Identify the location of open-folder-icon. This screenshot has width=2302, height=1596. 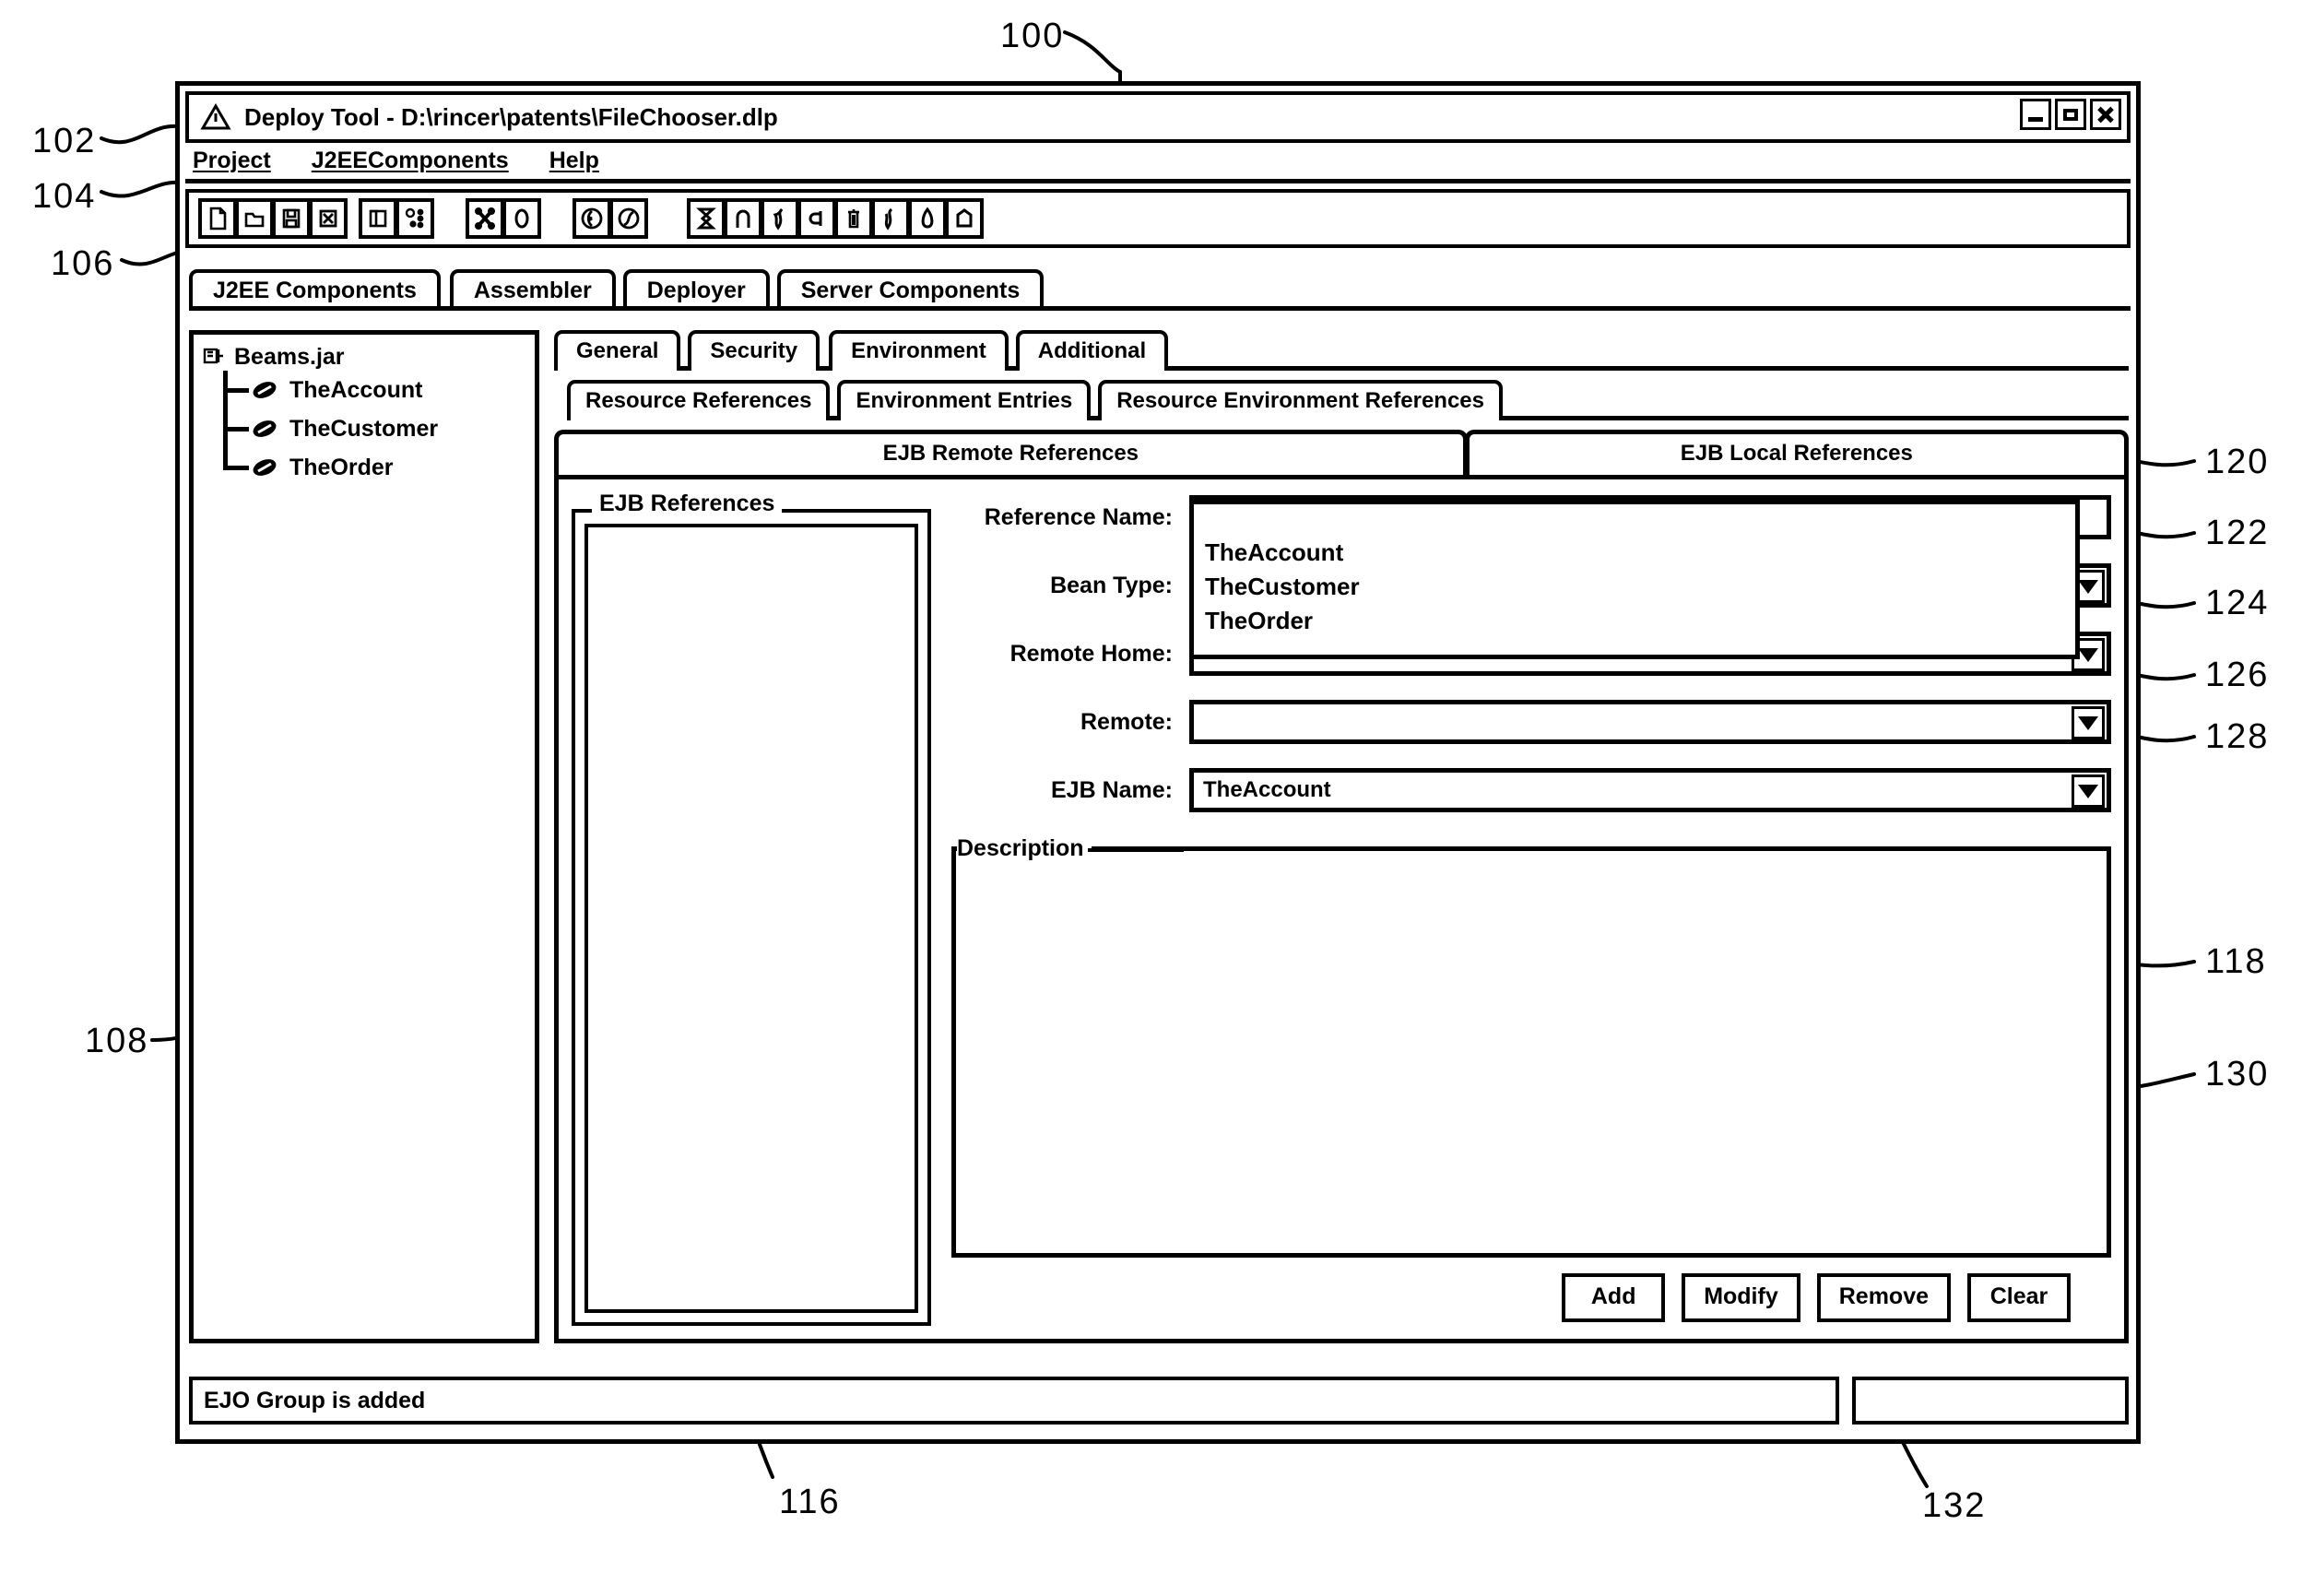
(255, 218).